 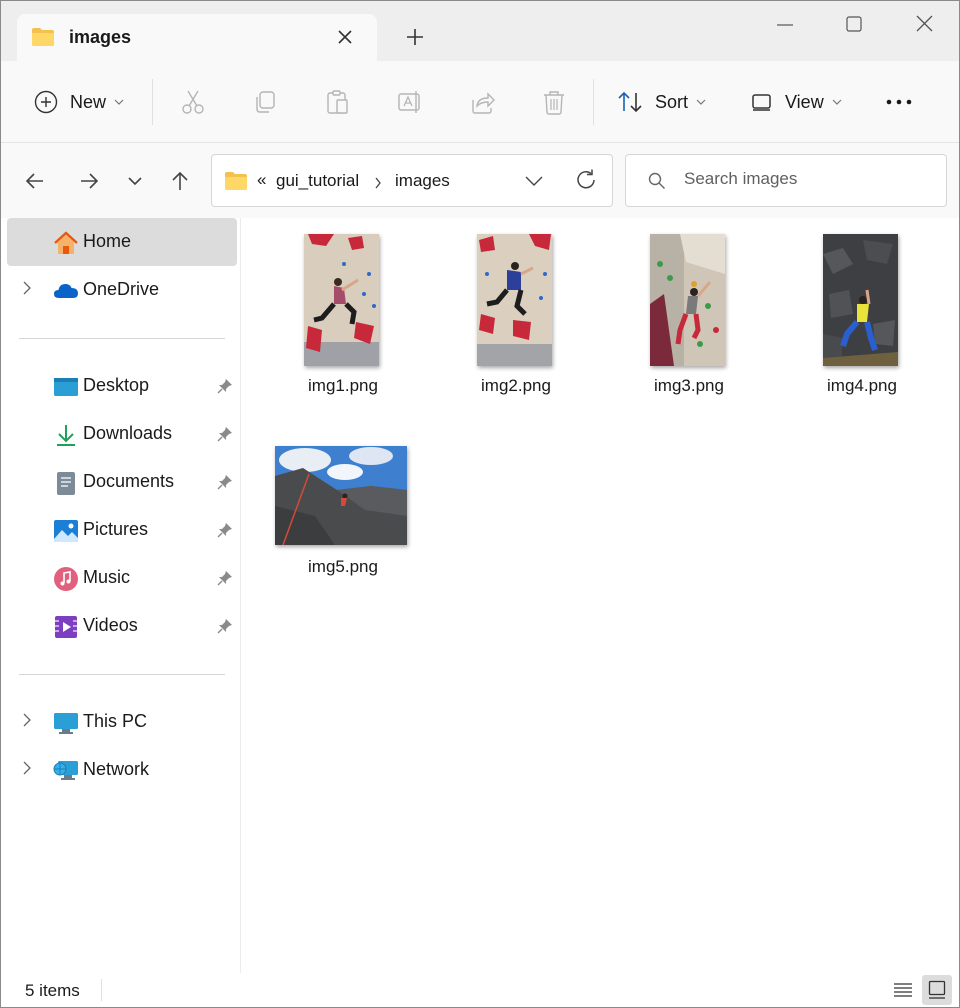 What do you see at coordinates (197, 37) in the screenshot?
I see `tab-images: images` at bounding box center [197, 37].